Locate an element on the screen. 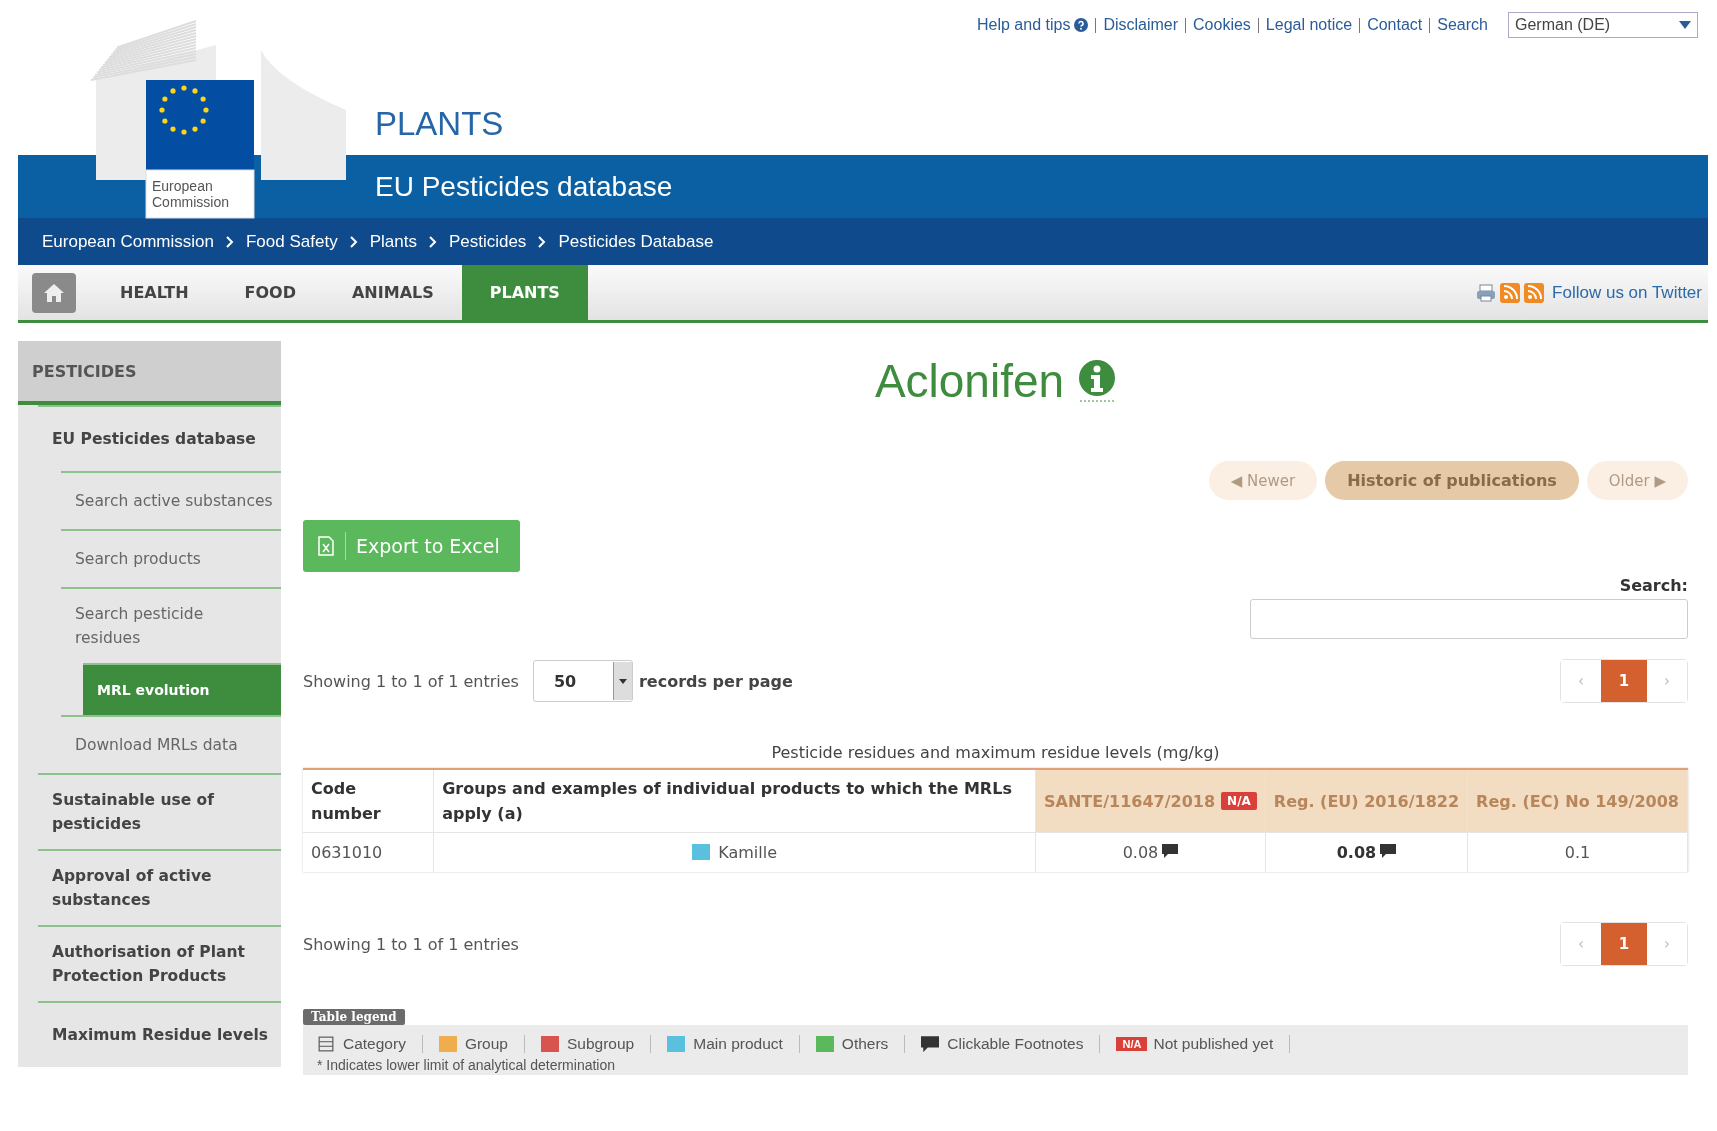 The width and height of the screenshot is (1717, 1131). table-cell: 0631010 is located at coordinates (368, 852).